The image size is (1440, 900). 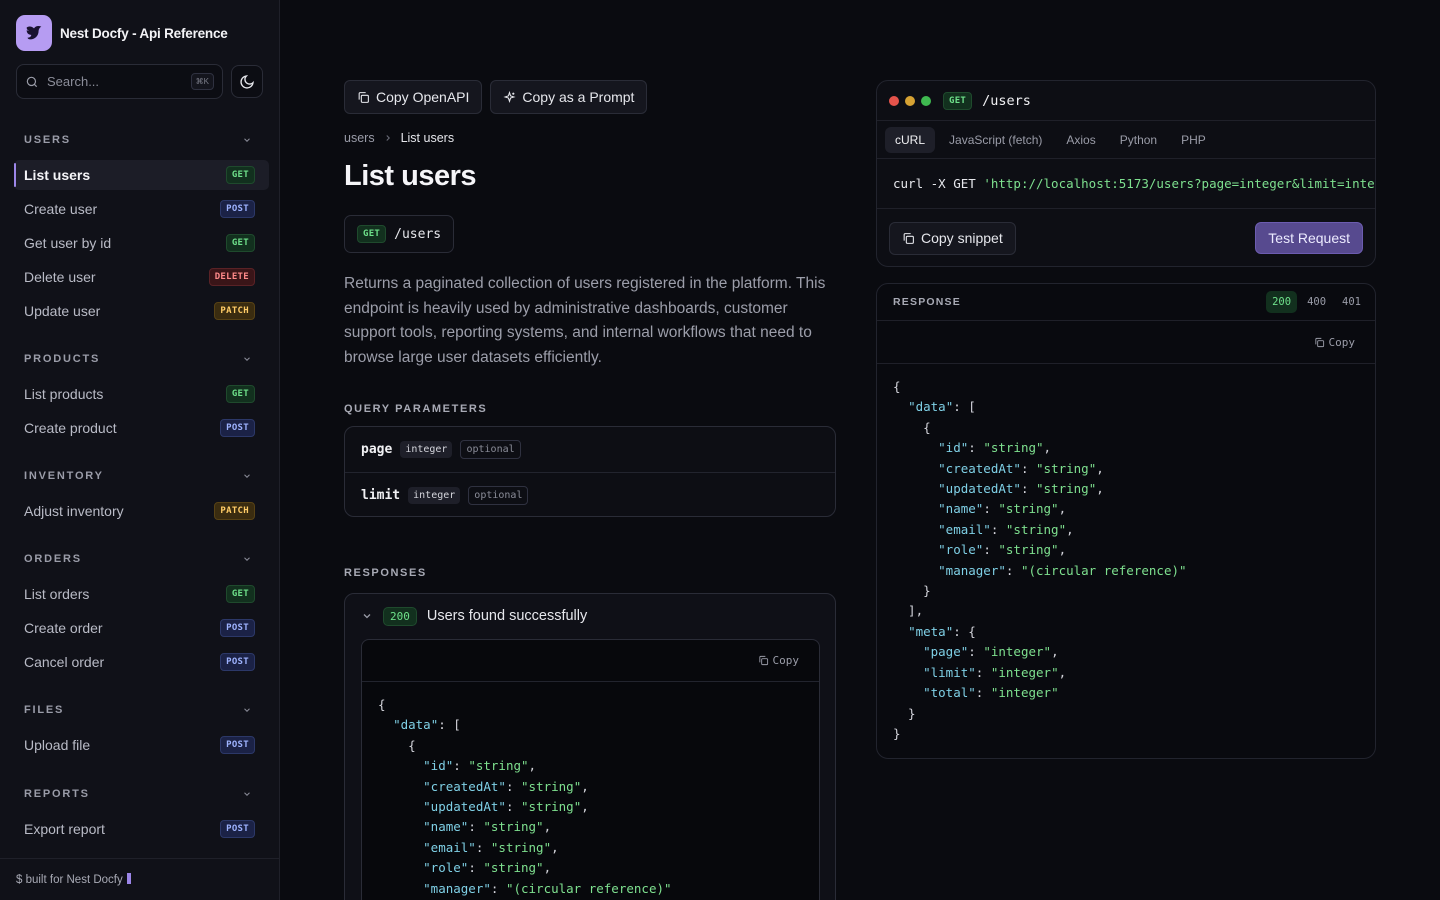 I want to click on sidebar-item-label: Delete user, so click(x=60, y=277).